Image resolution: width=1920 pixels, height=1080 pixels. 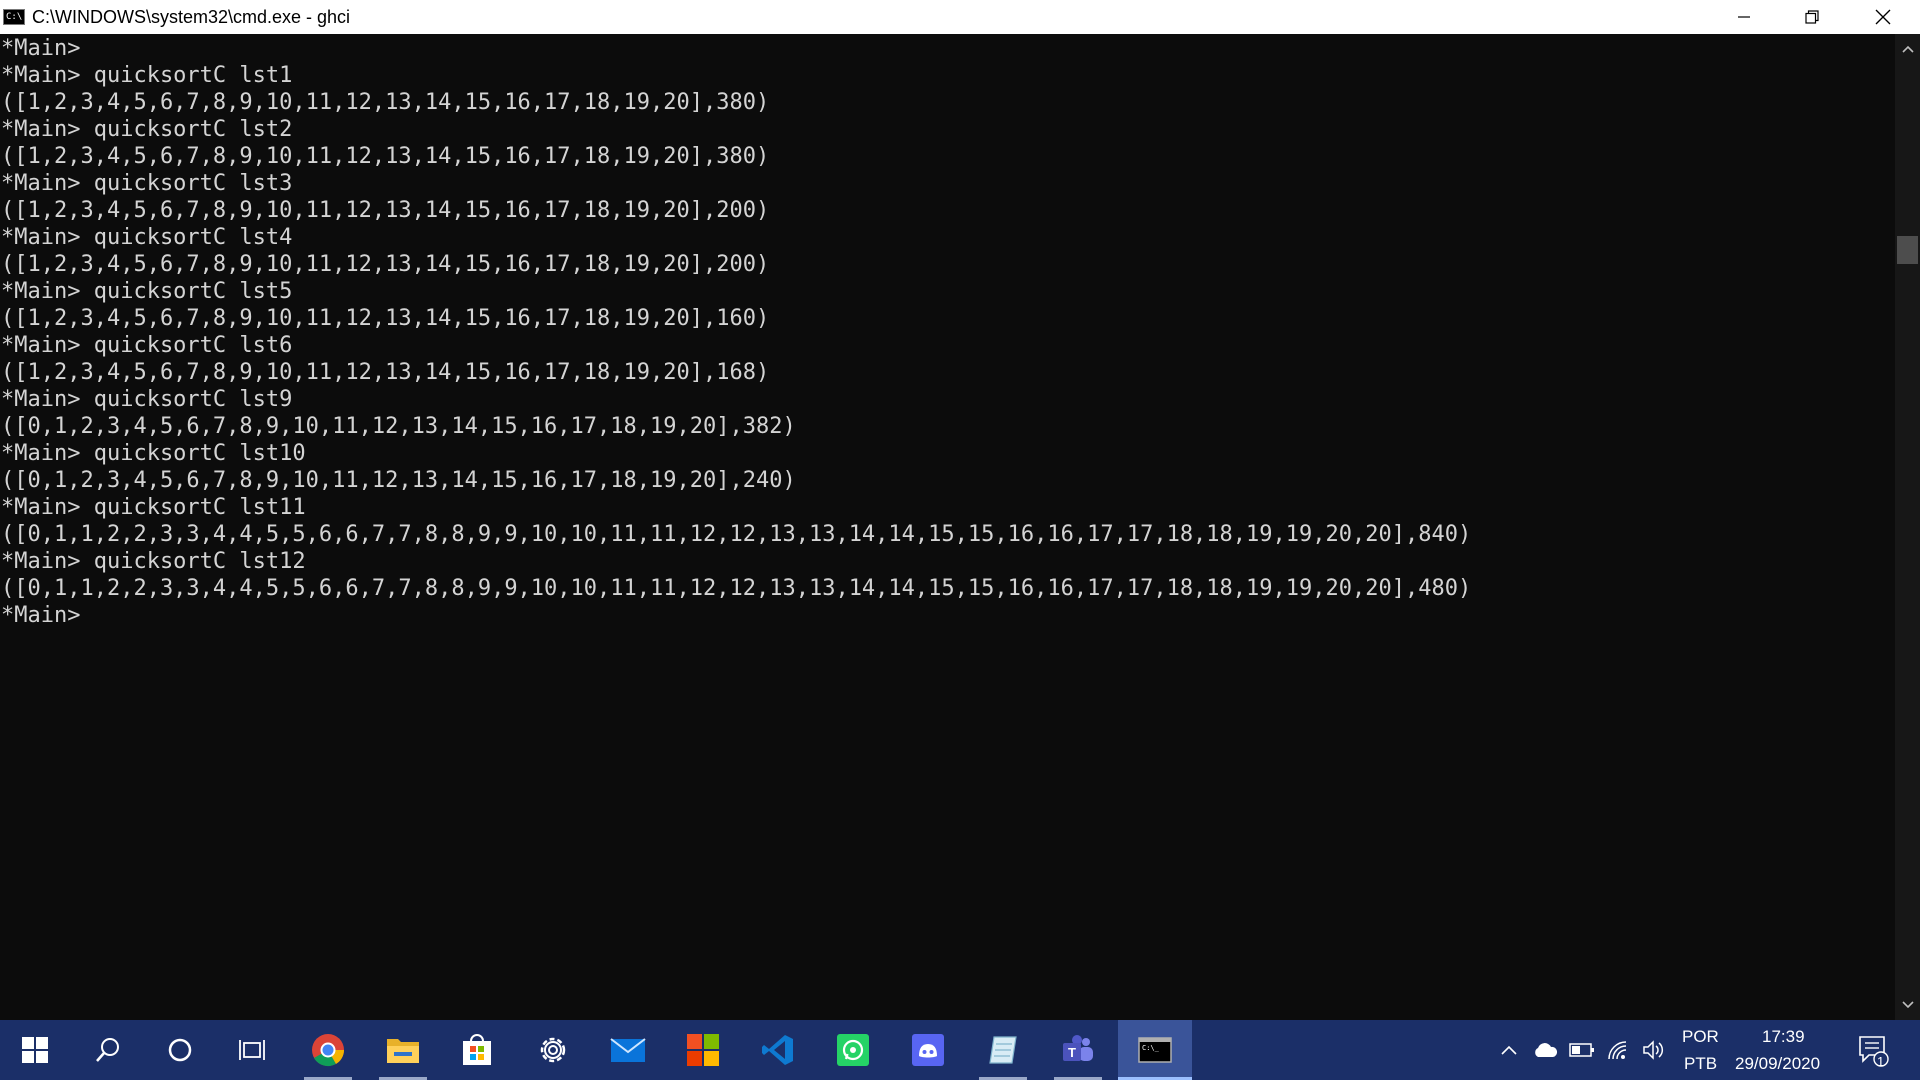 I want to click on minimize-button, so click(x=1744, y=17).